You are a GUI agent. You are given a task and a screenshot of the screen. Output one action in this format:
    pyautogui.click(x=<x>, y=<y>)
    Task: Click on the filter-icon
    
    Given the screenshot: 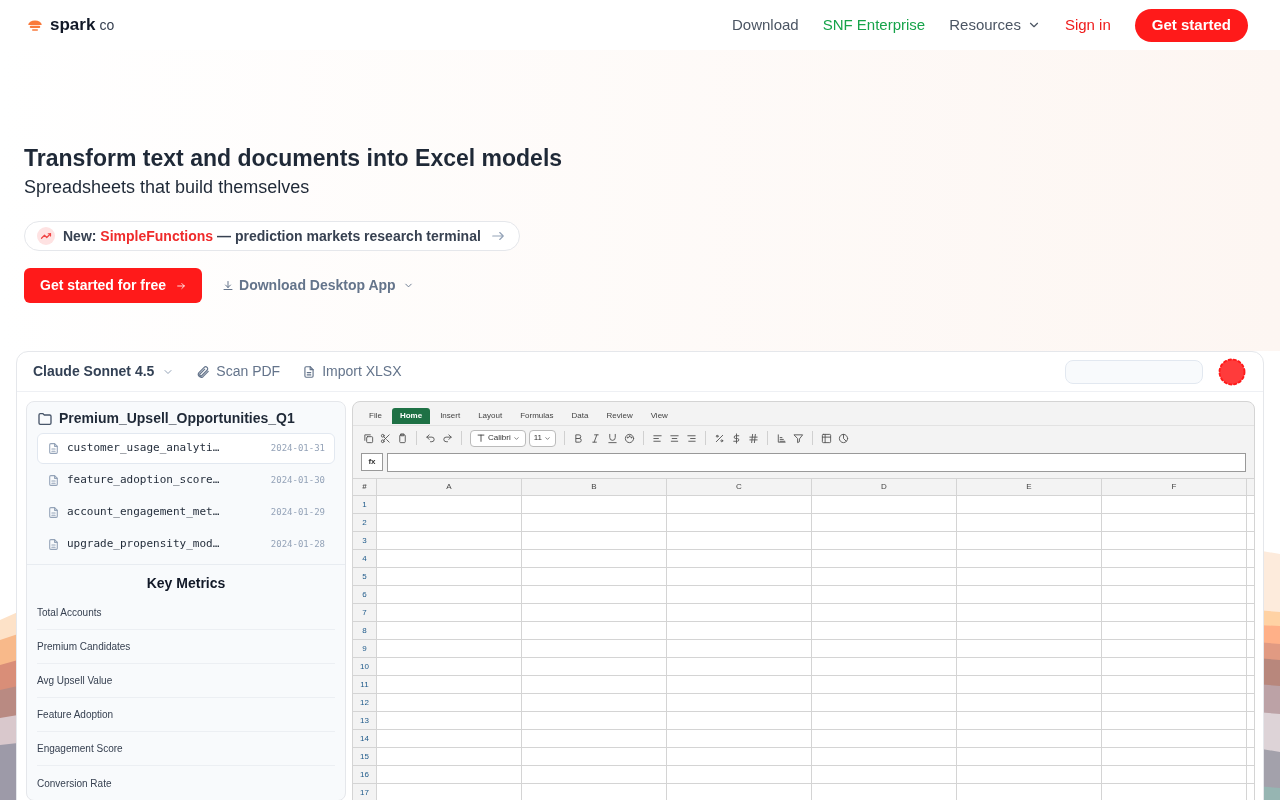 What is the action you would take?
    pyautogui.click(x=798, y=438)
    